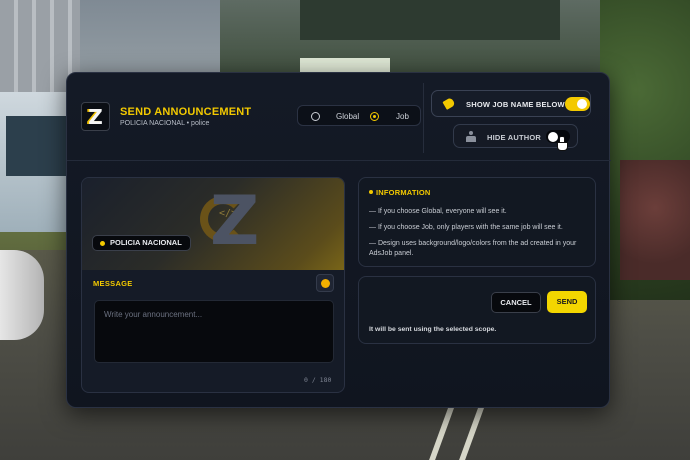 The image size is (690, 460). What do you see at coordinates (374, 116) in the screenshot?
I see `radio-job` at bounding box center [374, 116].